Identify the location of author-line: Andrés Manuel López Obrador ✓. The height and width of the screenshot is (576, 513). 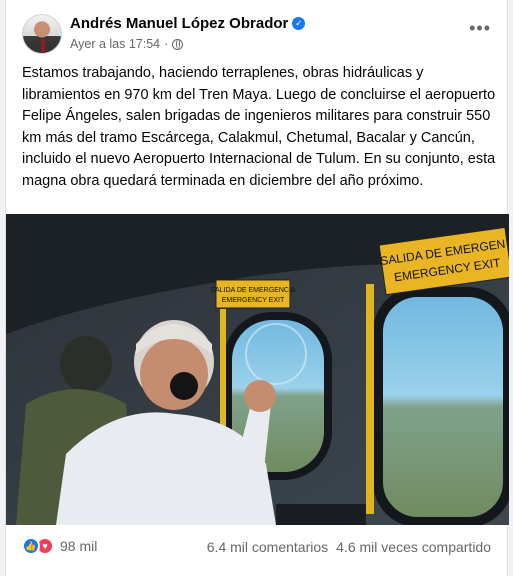
(188, 23).